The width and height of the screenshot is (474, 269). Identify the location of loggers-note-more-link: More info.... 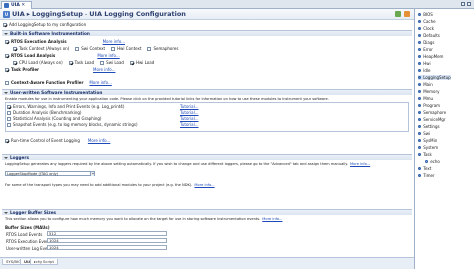
(204, 185).